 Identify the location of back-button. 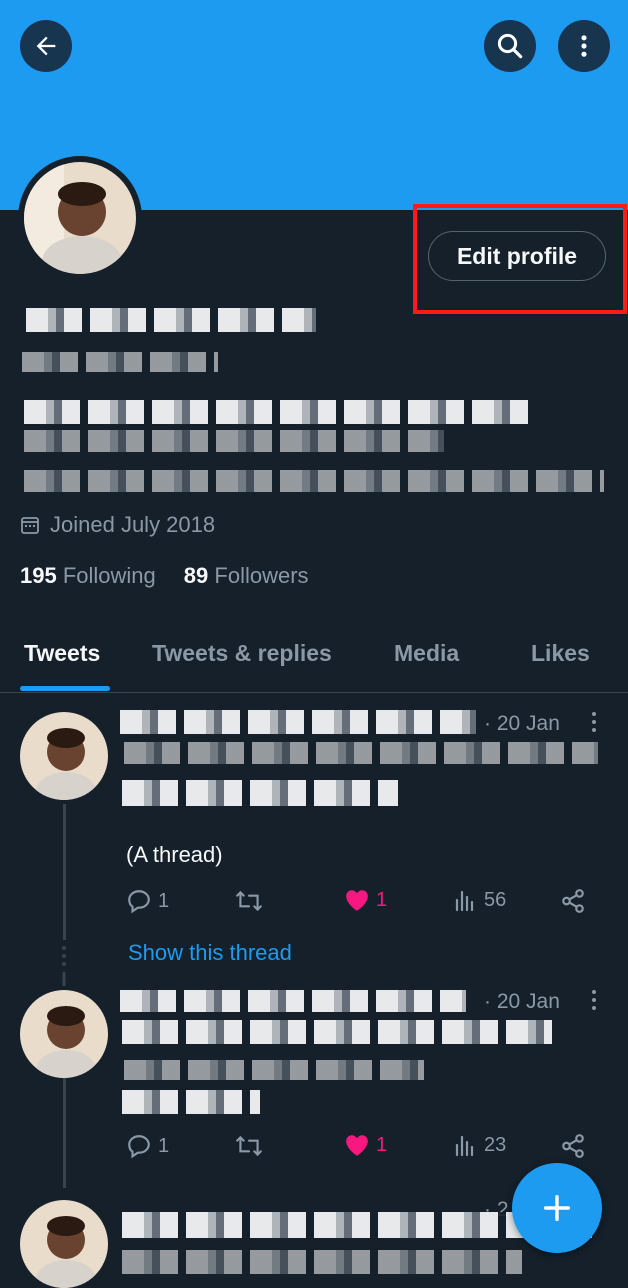
(46, 46).